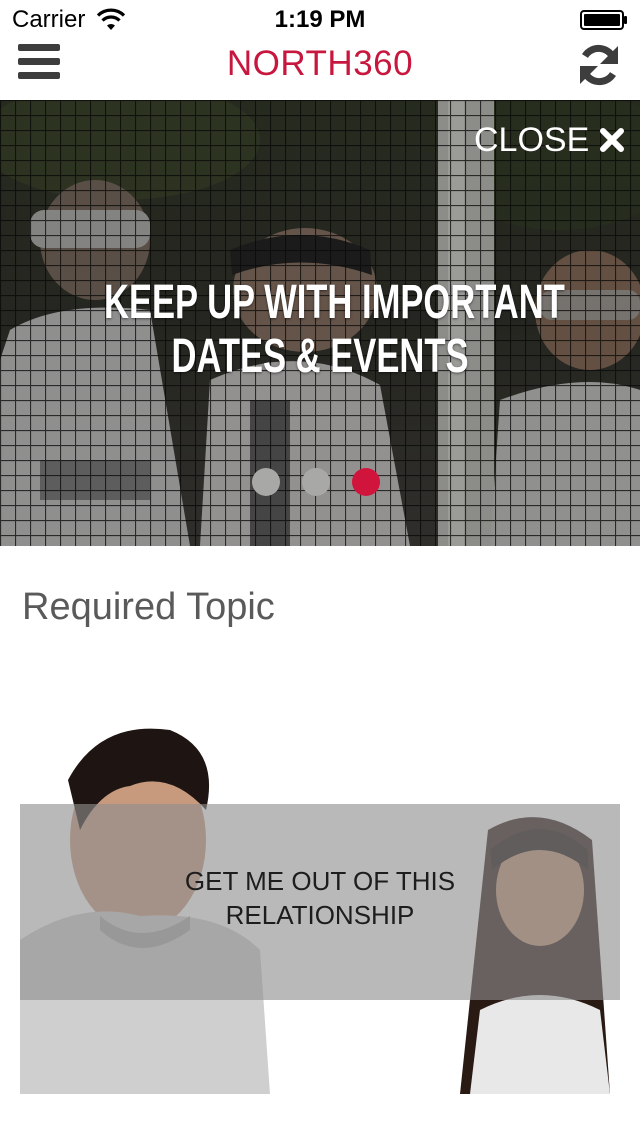  What do you see at coordinates (612, 140) in the screenshot?
I see `close-x-icon` at bounding box center [612, 140].